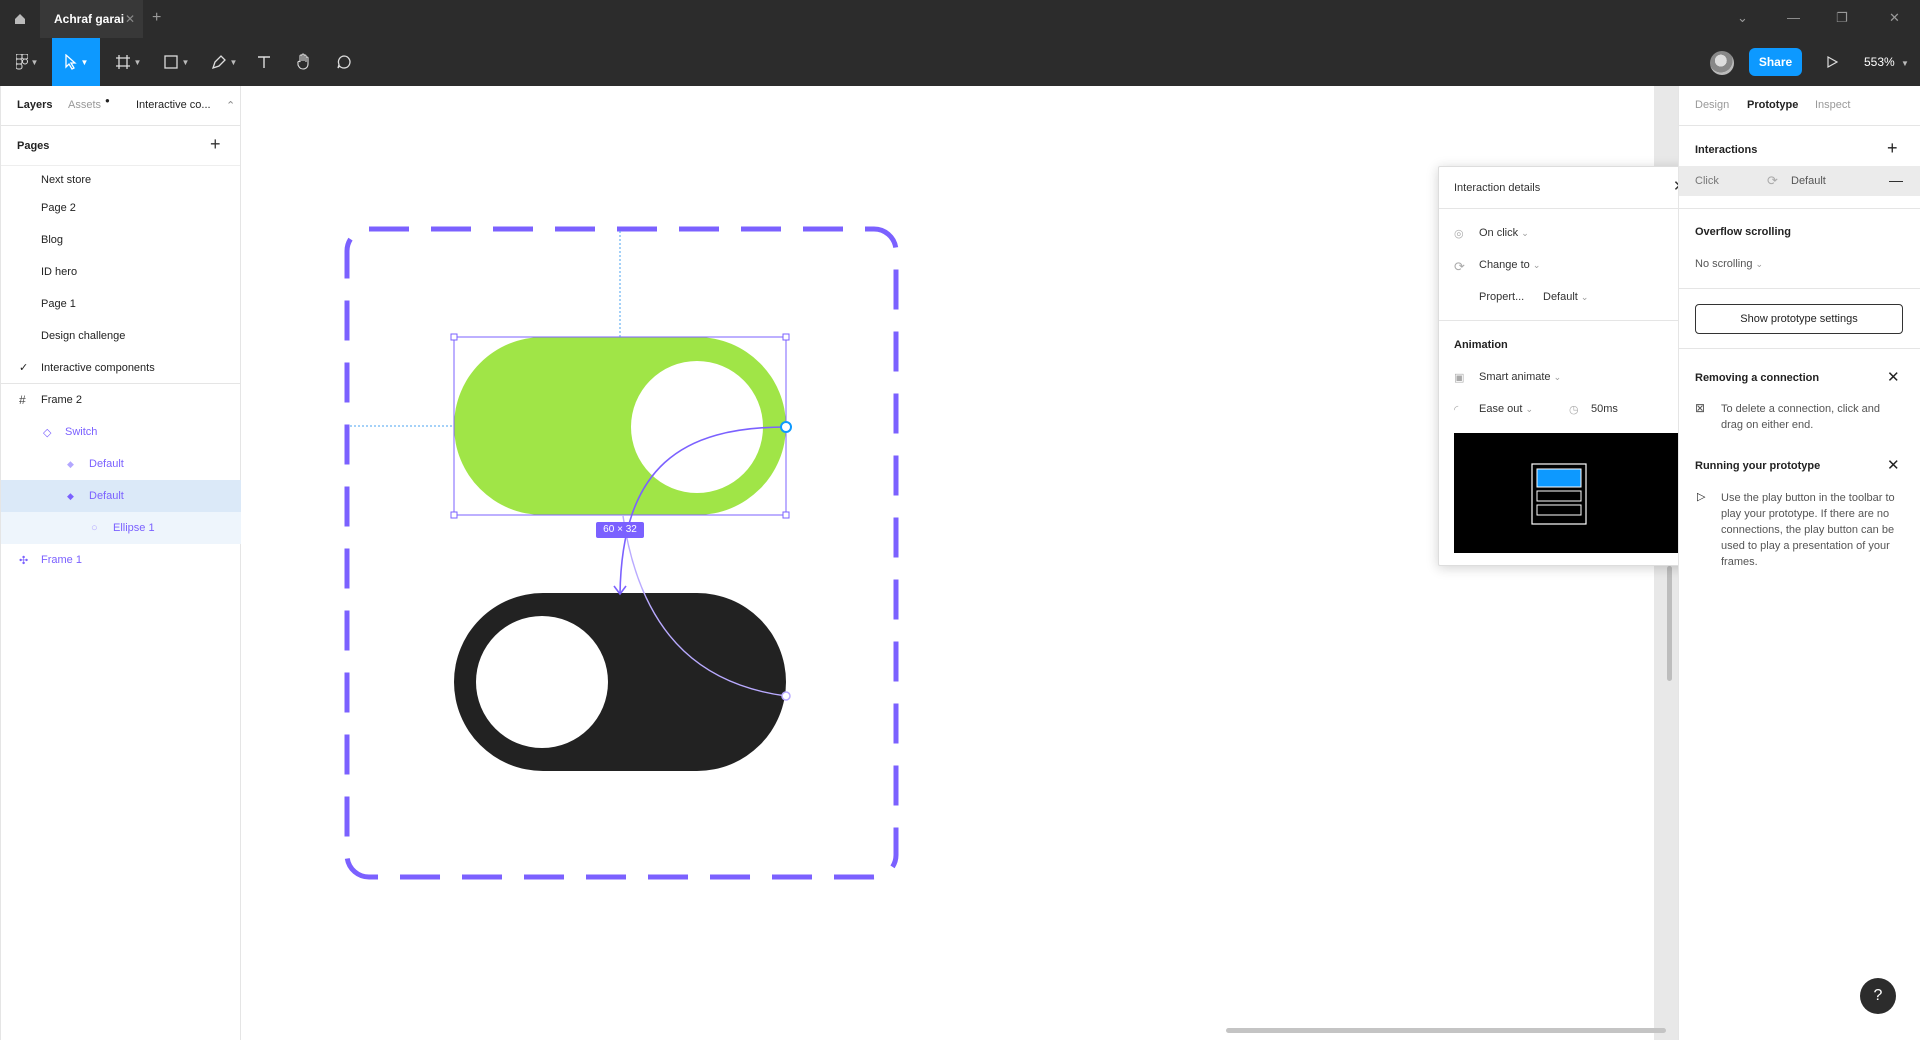  Describe the element at coordinates (1501, 409) in the screenshot. I see `easing-value: Ease out` at that location.